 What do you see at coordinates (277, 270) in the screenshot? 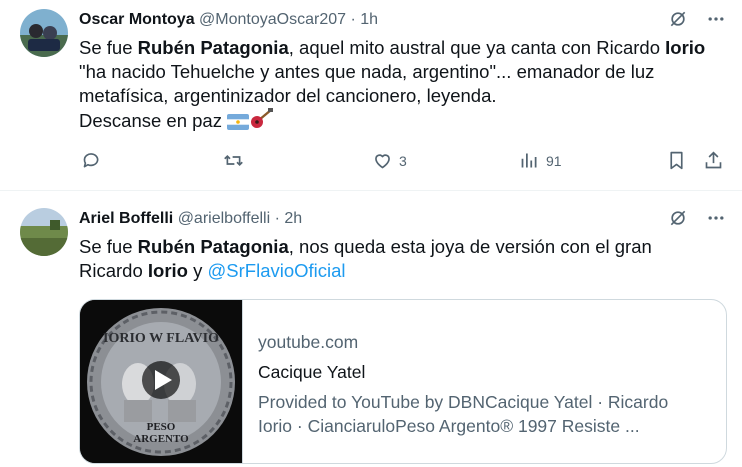
I see `mention-link: @SrFlavioOficial` at bounding box center [277, 270].